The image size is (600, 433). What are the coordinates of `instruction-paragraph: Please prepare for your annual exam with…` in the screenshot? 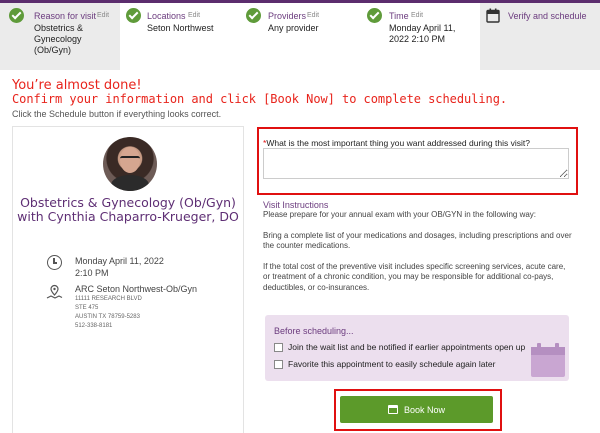 It's located at (400, 214).